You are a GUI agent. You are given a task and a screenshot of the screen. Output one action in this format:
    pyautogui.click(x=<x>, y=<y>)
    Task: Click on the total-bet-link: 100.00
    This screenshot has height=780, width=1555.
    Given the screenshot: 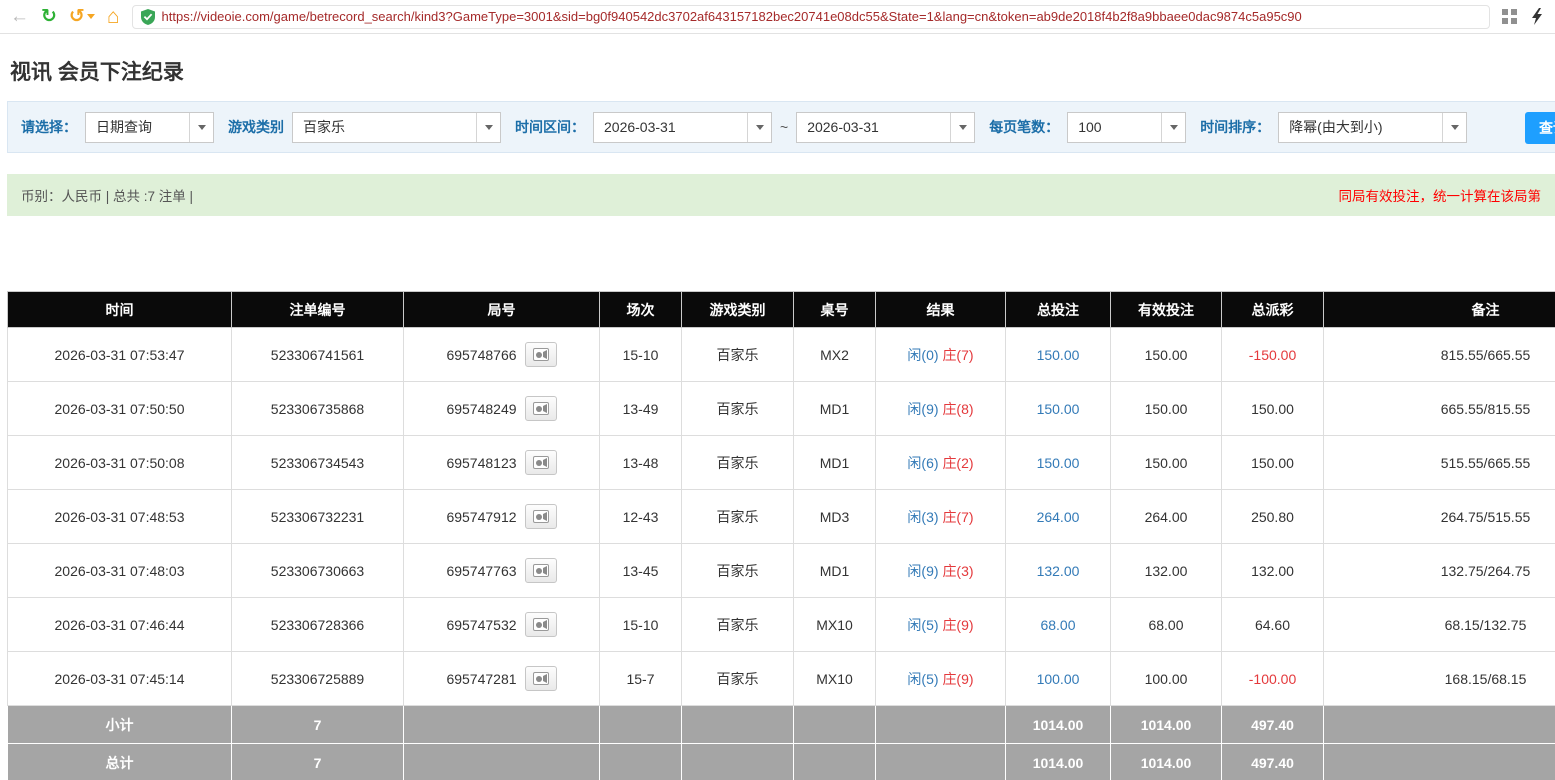 What is the action you would take?
    pyautogui.click(x=1058, y=679)
    